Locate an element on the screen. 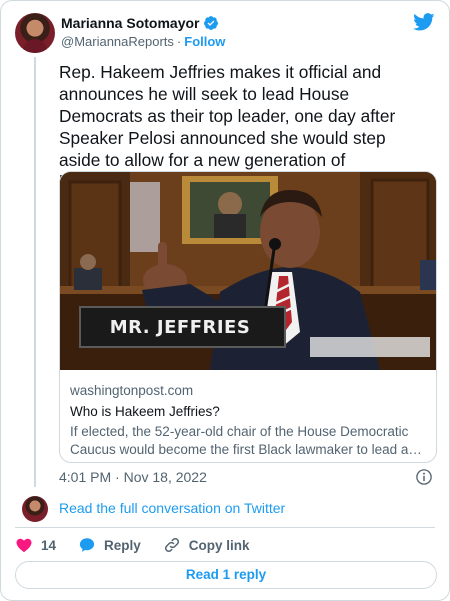  copy-link-button: Copy link is located at coordinates (206, 545).